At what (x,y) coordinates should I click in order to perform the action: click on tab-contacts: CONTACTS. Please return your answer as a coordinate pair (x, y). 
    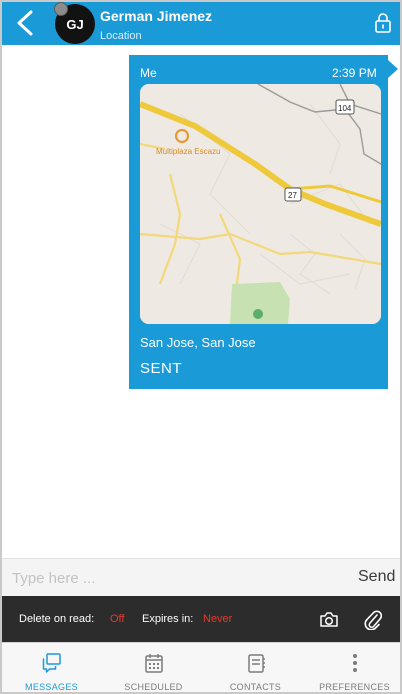
    Looking at the image, I should click on (255, 668).